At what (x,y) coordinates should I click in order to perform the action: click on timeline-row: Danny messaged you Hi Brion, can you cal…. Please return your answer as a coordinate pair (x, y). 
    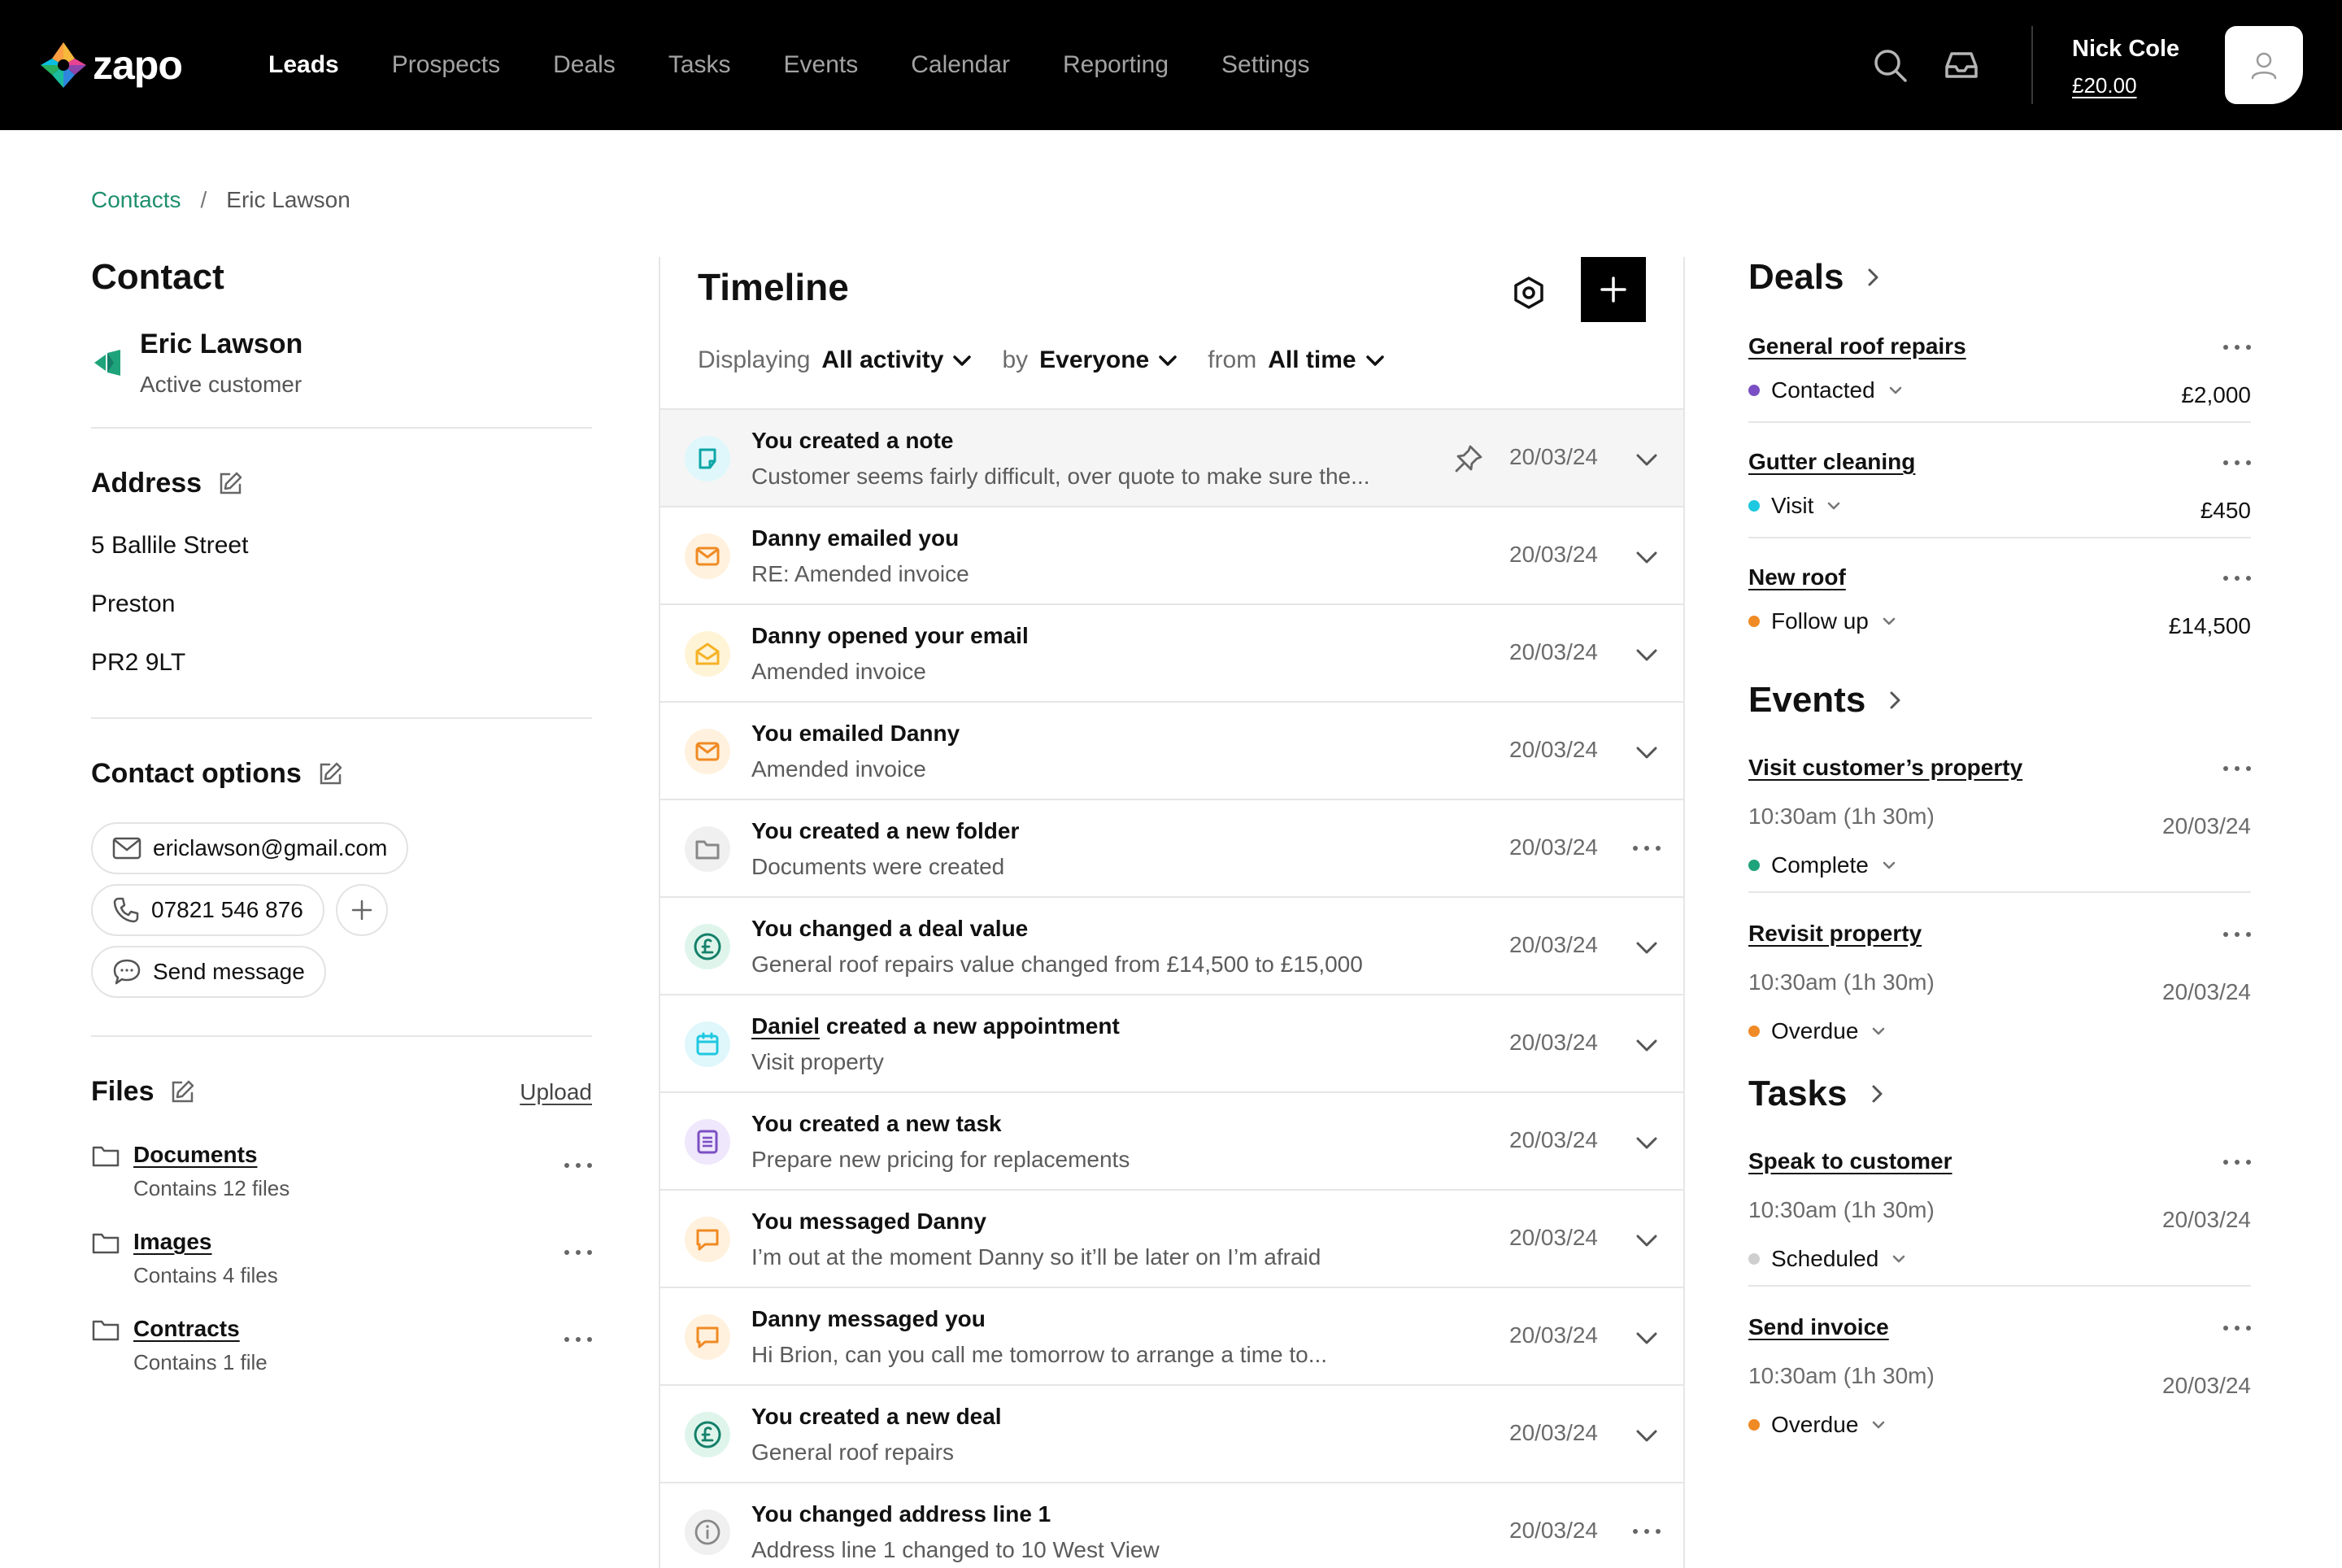
    Looking at the image, I should click on (1172, 1337).